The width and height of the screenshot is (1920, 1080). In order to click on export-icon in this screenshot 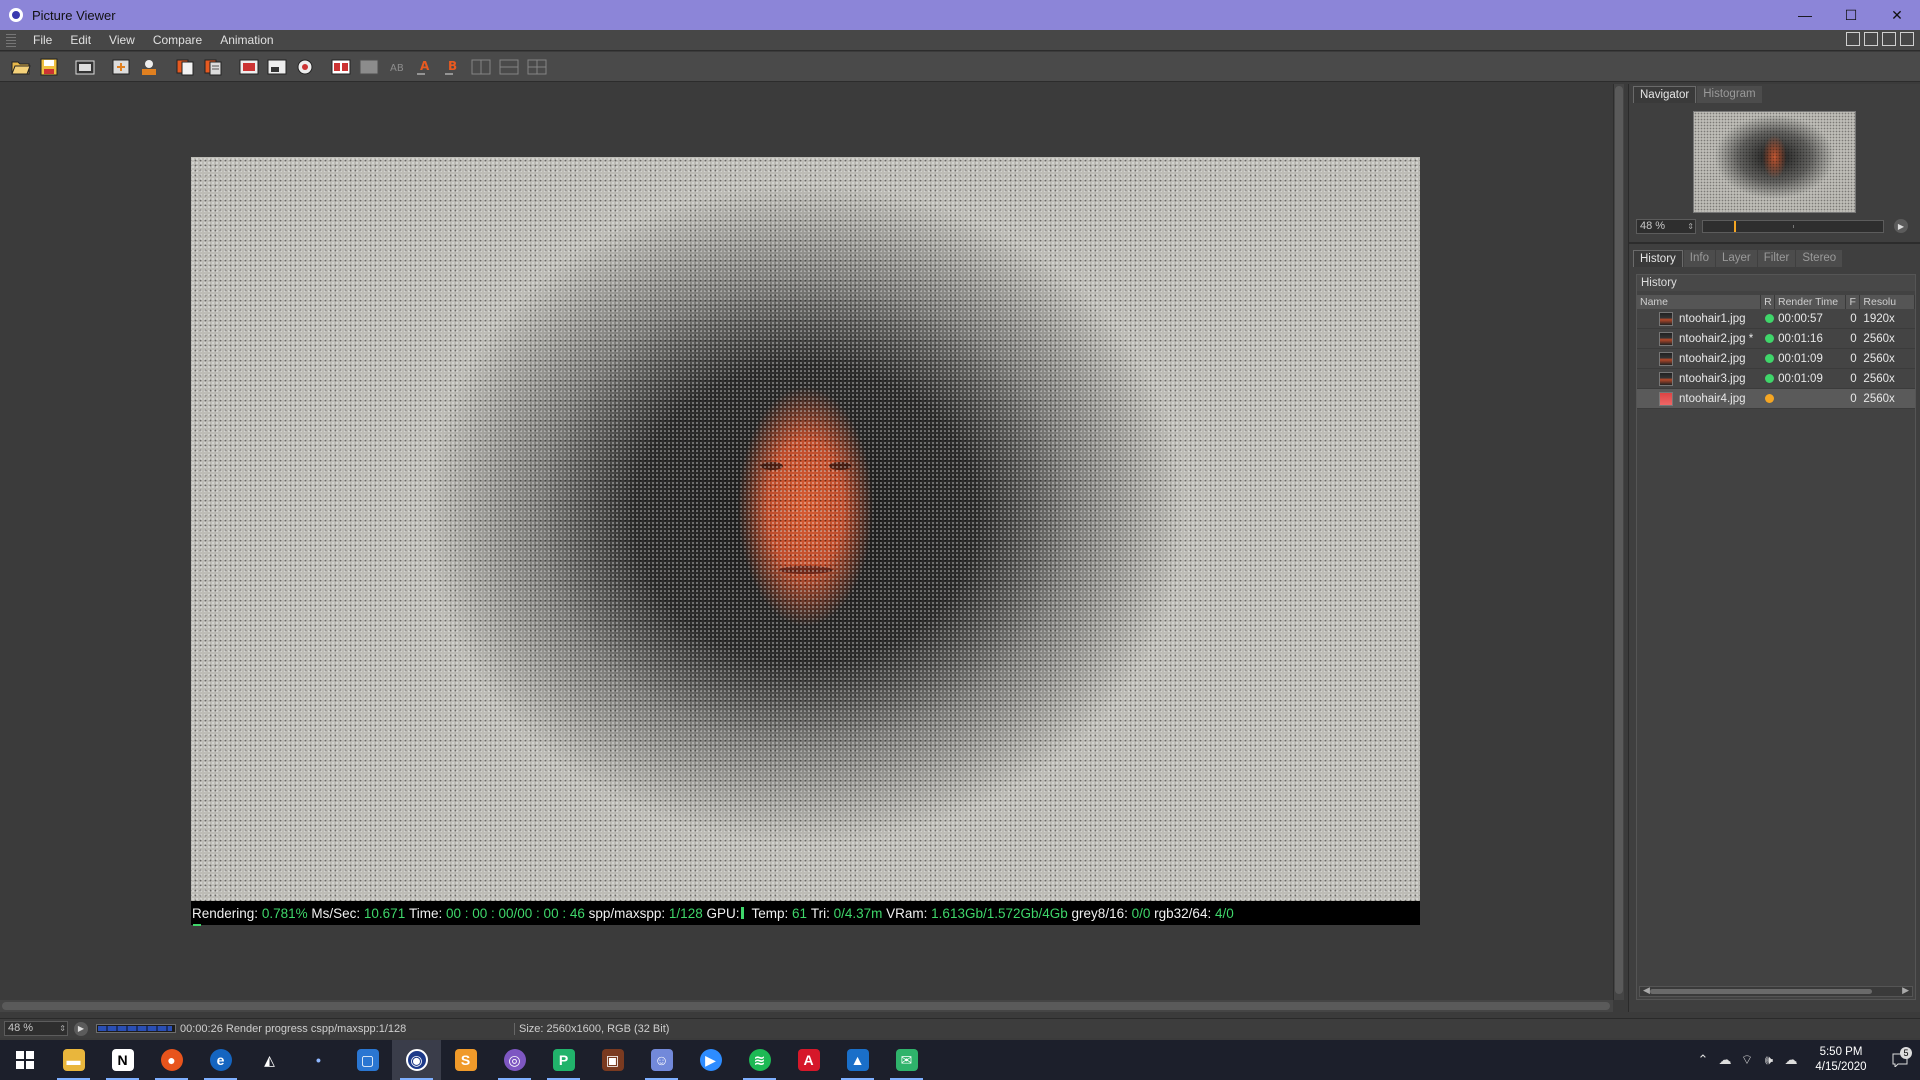, I will do `click(121, 67)`.